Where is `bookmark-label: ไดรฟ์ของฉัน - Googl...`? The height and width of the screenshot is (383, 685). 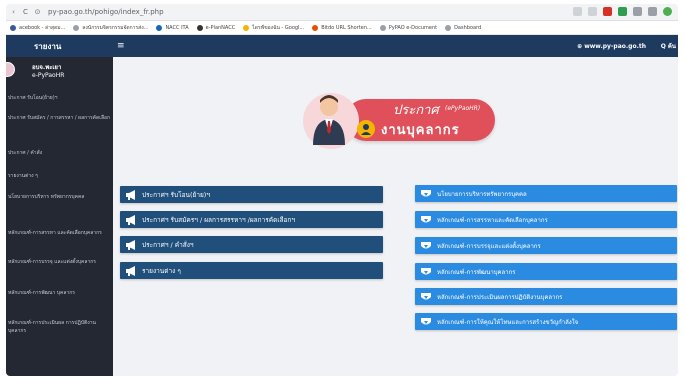
bookmark-label: ไดรฟ์ของฉัน - Googl... is located at coordinates (278, 27).